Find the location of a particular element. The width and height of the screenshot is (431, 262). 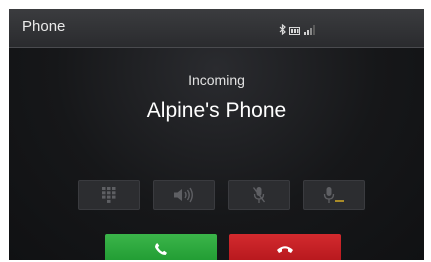

speaker-icon is located at coordinates (183, 195).